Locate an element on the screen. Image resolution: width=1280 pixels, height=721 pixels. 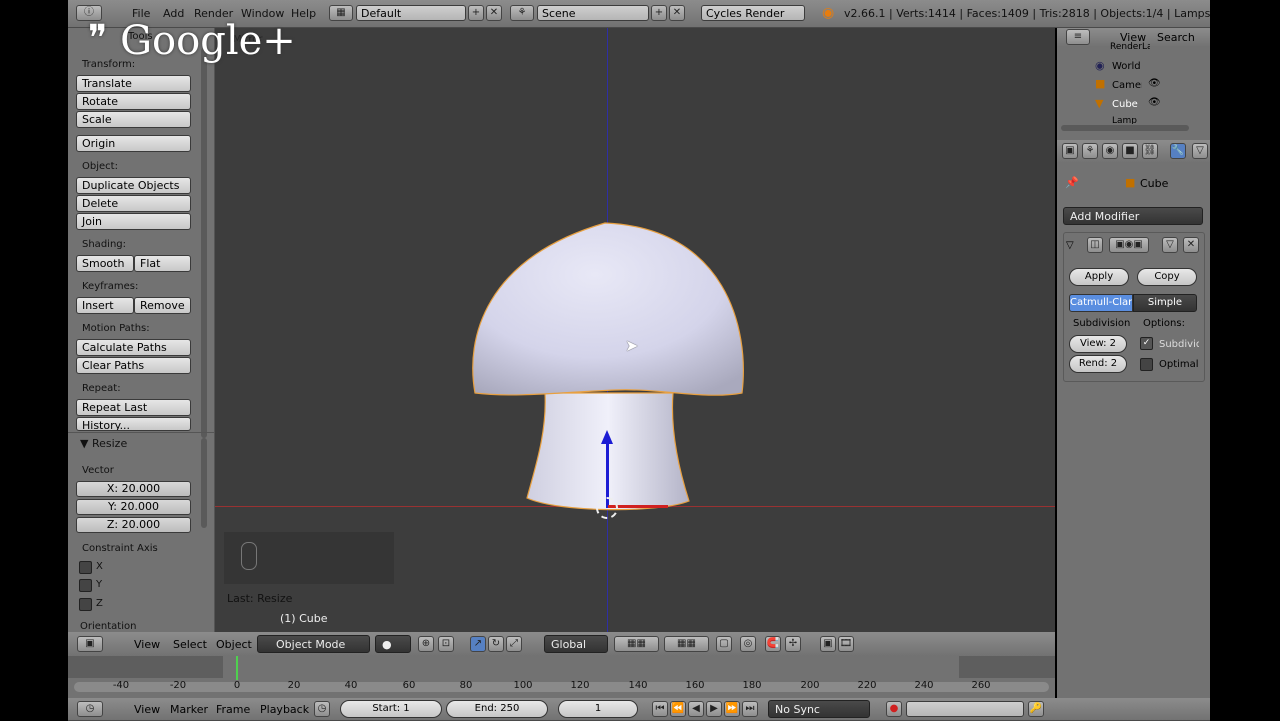
render-levels-field: Rend: 2 is located at coordinates (1098, 364).